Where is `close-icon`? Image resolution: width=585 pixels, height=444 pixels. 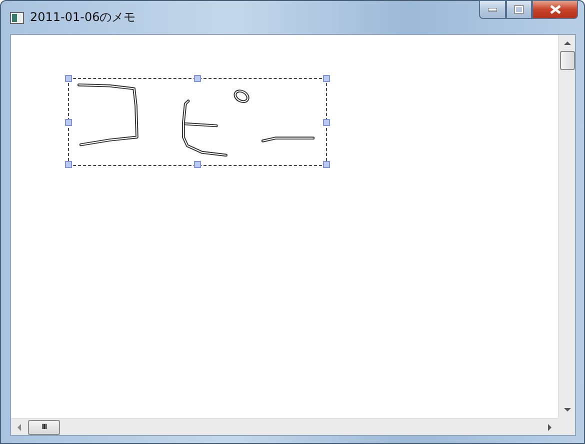
close-icon is located at coordinates (555, 9).